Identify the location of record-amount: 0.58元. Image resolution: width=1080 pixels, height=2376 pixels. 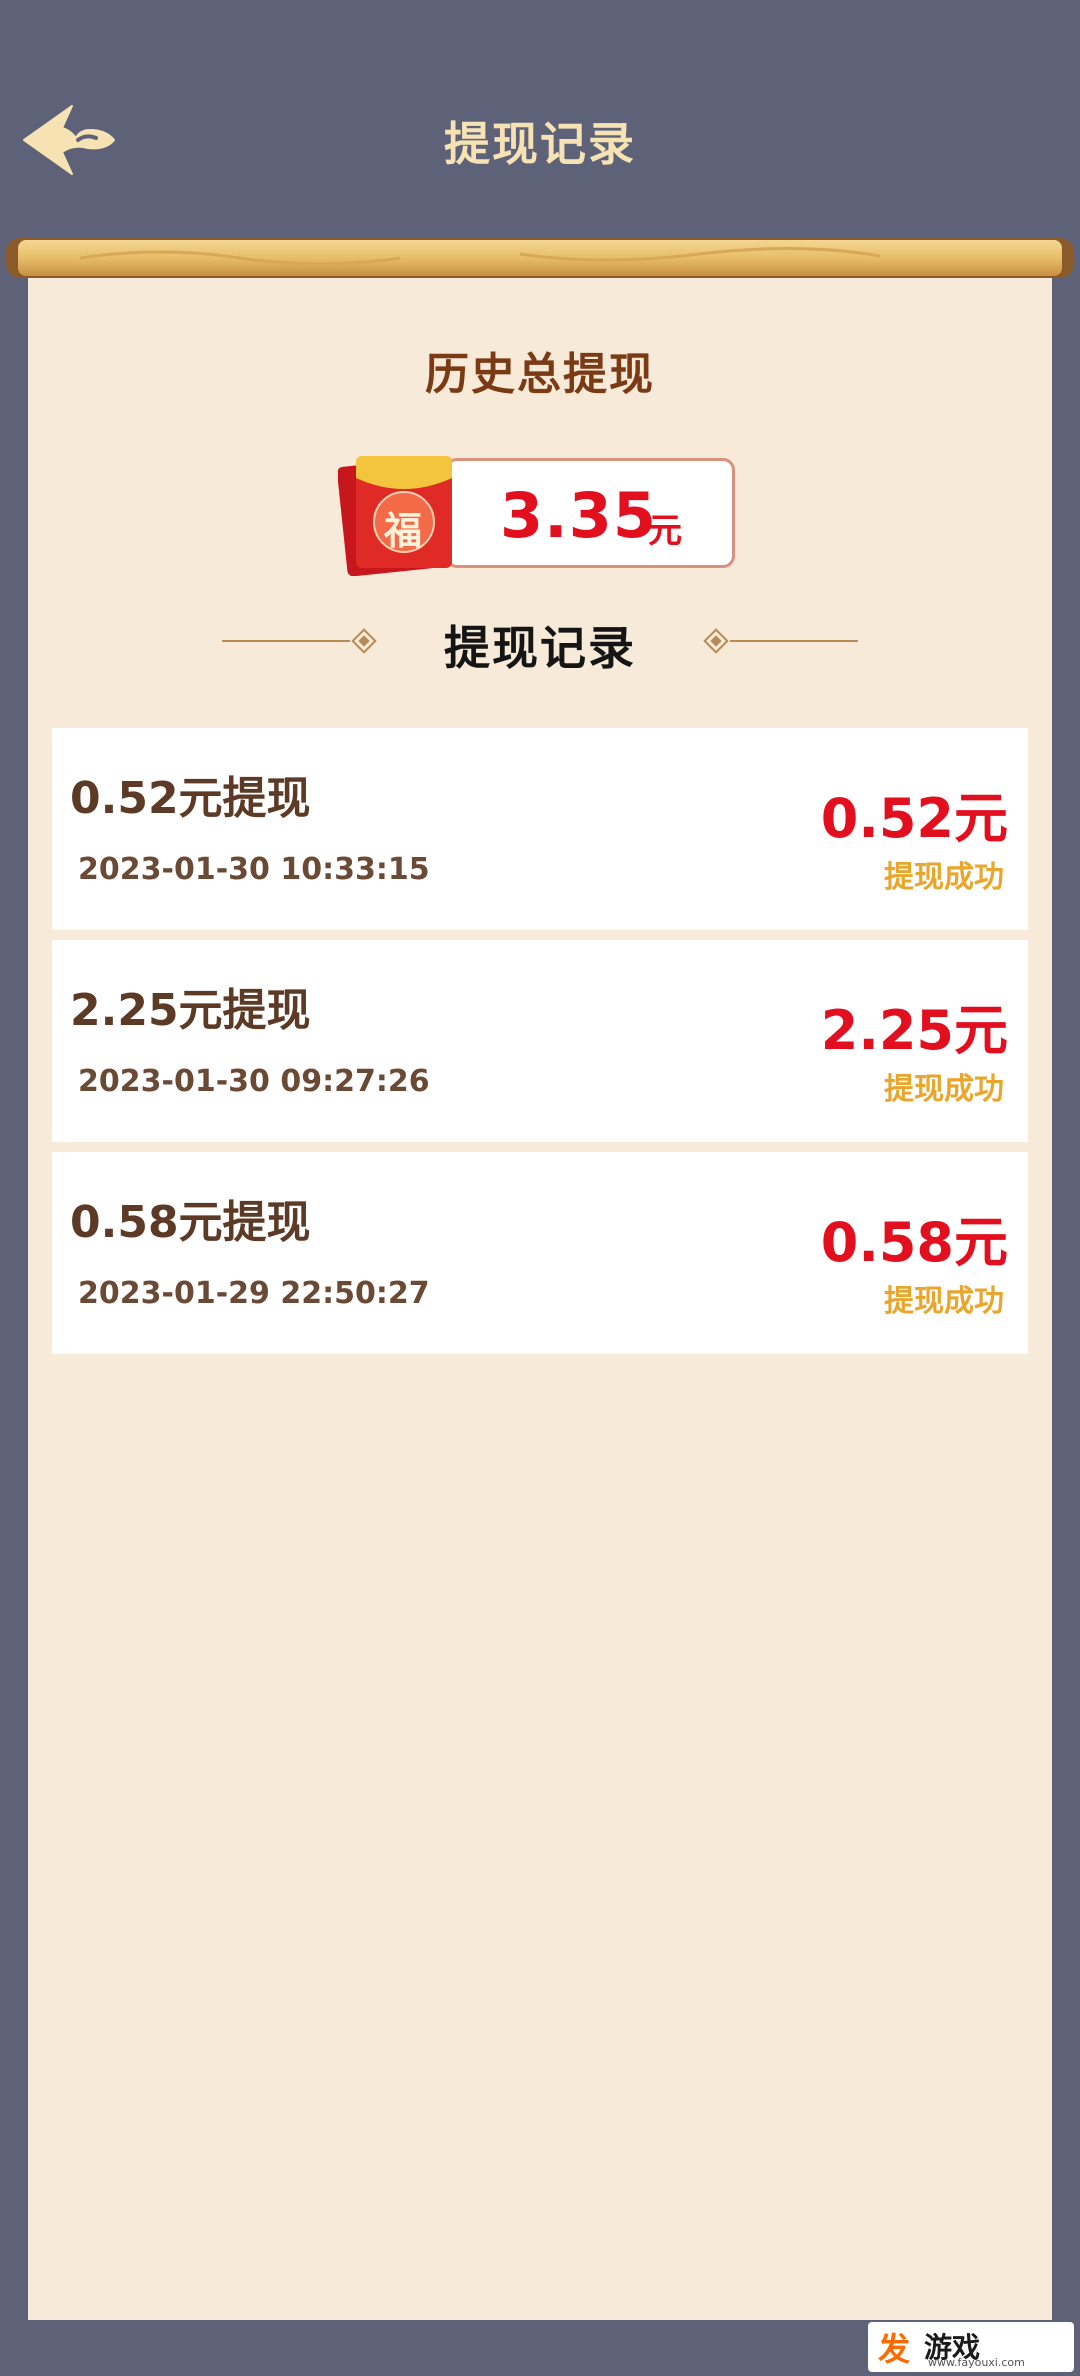
(914, 1242).